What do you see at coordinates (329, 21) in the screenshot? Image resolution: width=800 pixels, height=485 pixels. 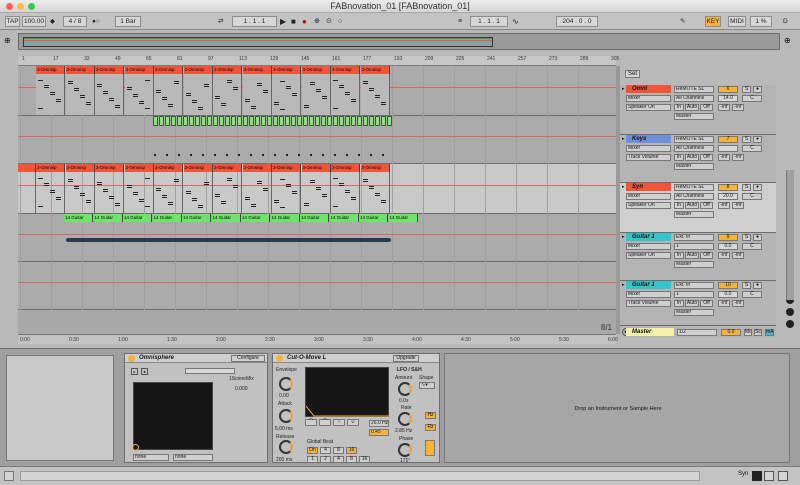 I see `automation-arm-icon: ⊙` at bounding box center [329, 21].